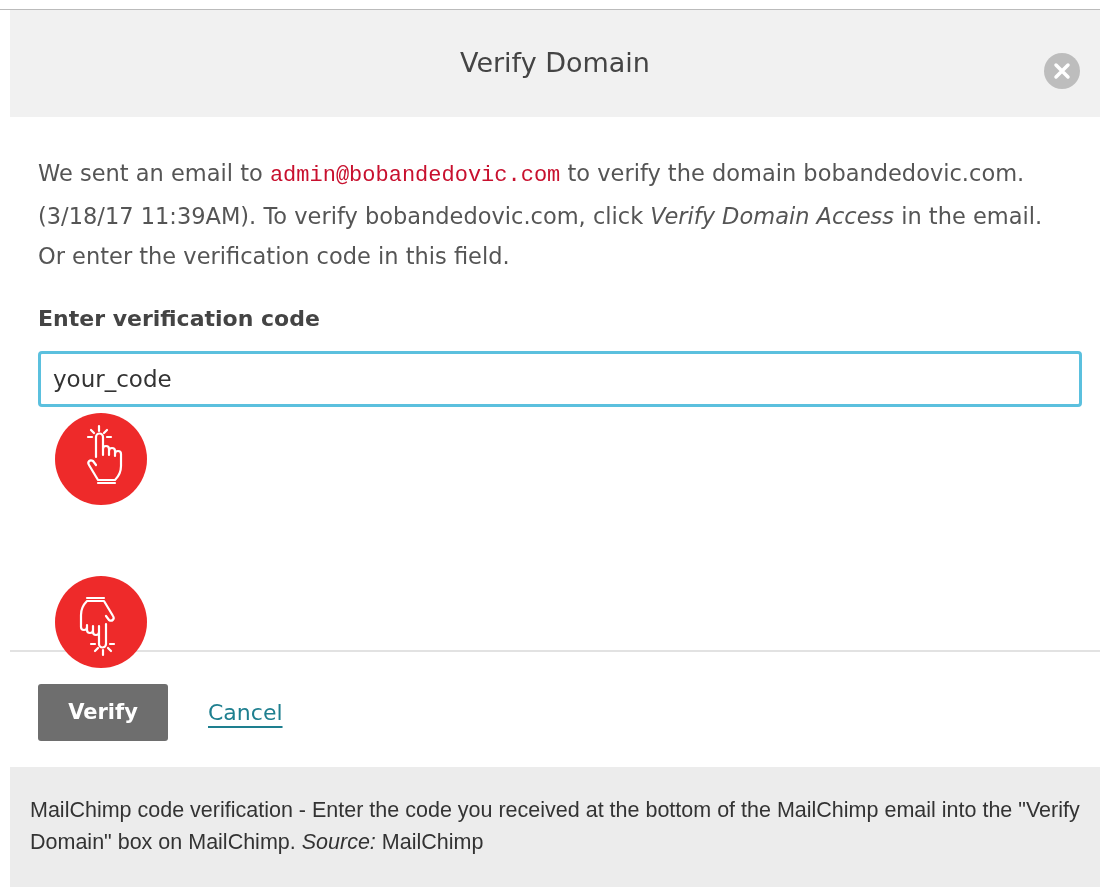 The width and height of the screenshot is (1100, 888). What do you see at coordinates (560, 379) in the screenshot?
I see `verification-code-field: your_code` at bounding box center [560, 379].